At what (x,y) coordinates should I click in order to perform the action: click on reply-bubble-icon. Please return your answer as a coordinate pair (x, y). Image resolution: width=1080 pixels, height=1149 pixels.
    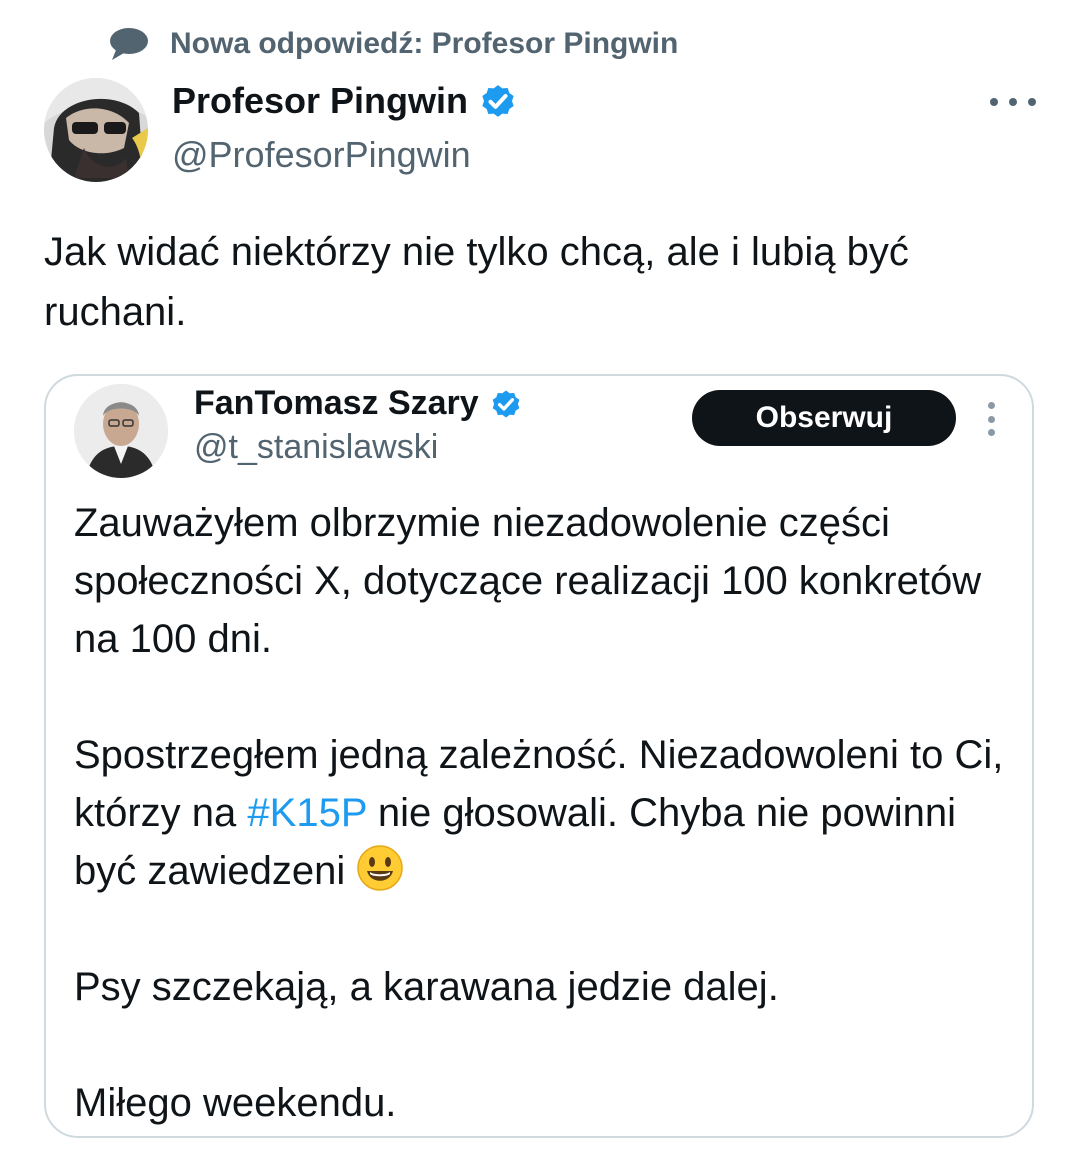
    Looking at the image, I should click on (129, 44).